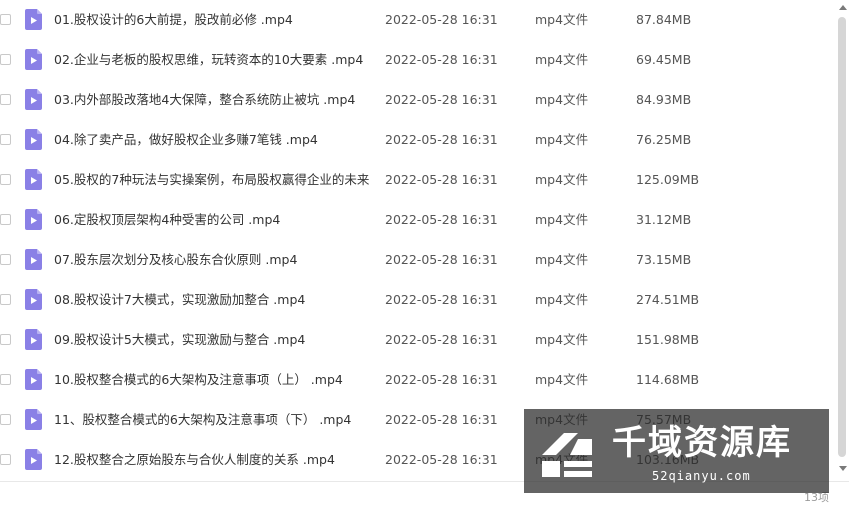  What do you see at coordinates (842, 237) in the screenshot?
I see `scrollbar-thumb` at bounding box center [842, 237].